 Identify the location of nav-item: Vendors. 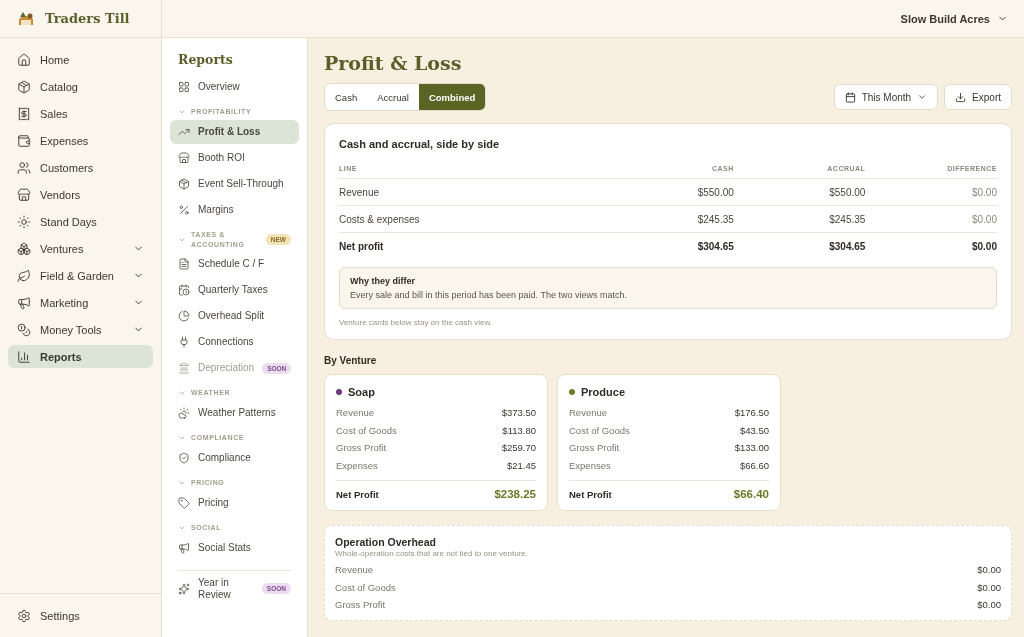
(80, 194).